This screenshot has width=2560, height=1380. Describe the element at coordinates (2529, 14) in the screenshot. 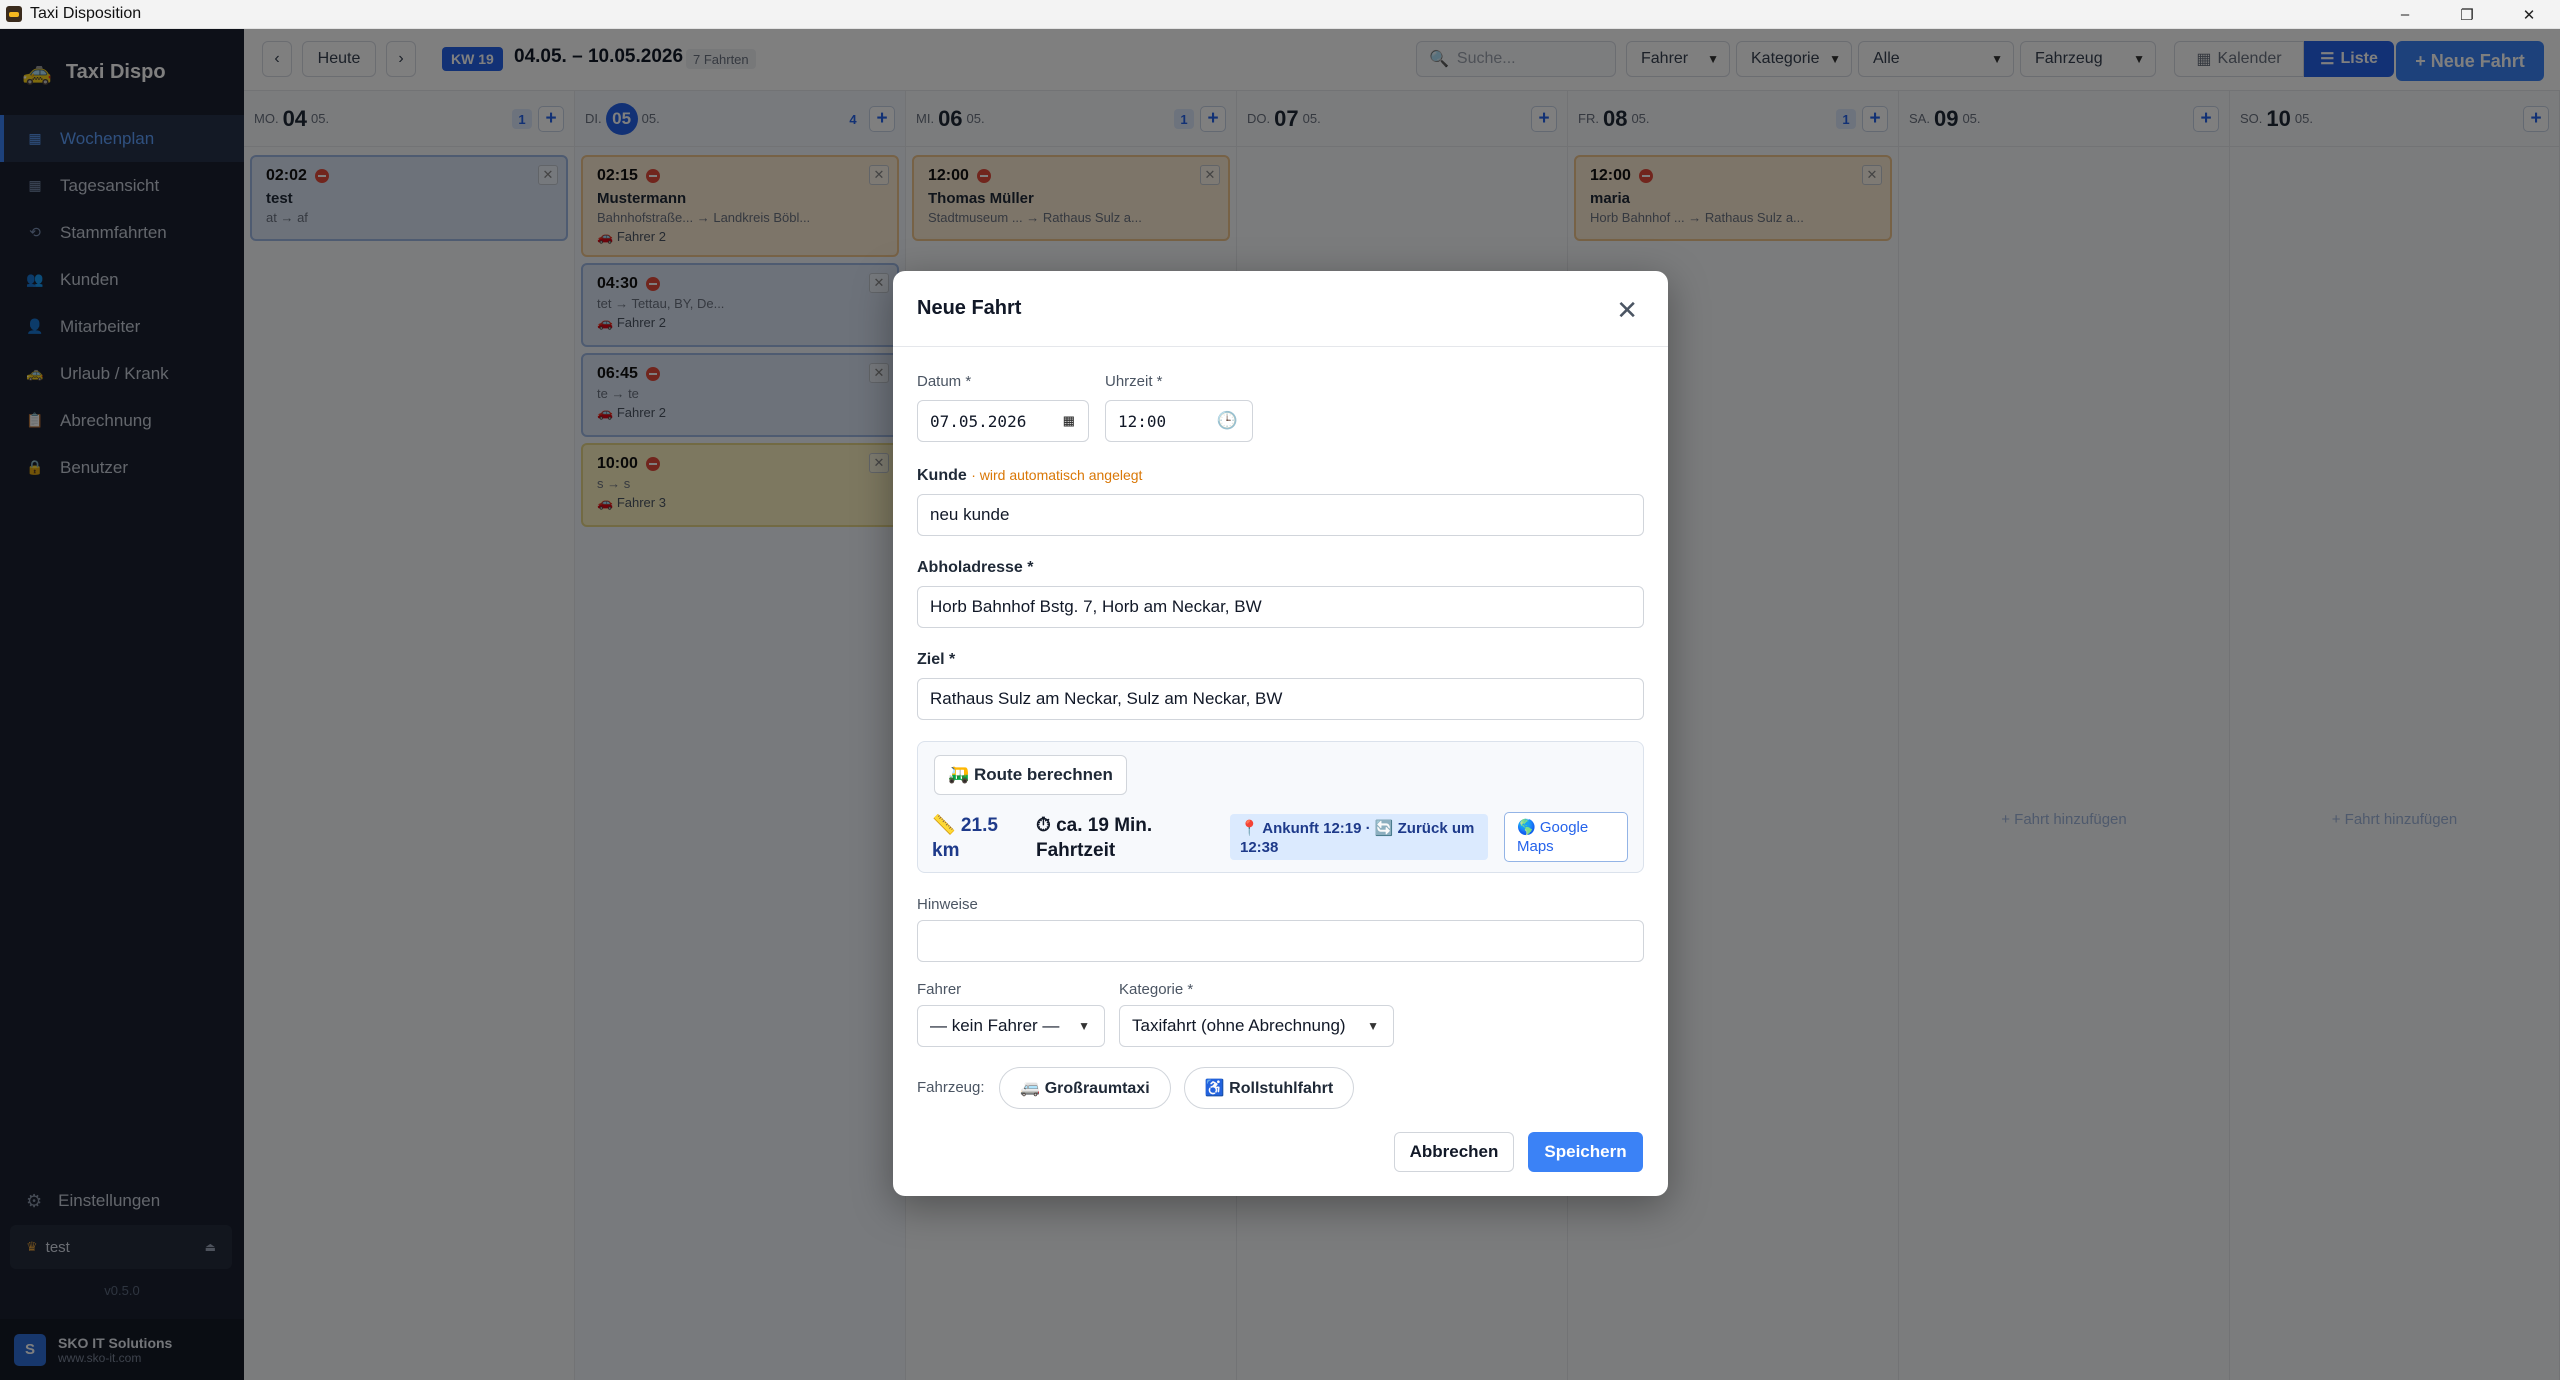

I see `close-window-button: ✕` at that location.